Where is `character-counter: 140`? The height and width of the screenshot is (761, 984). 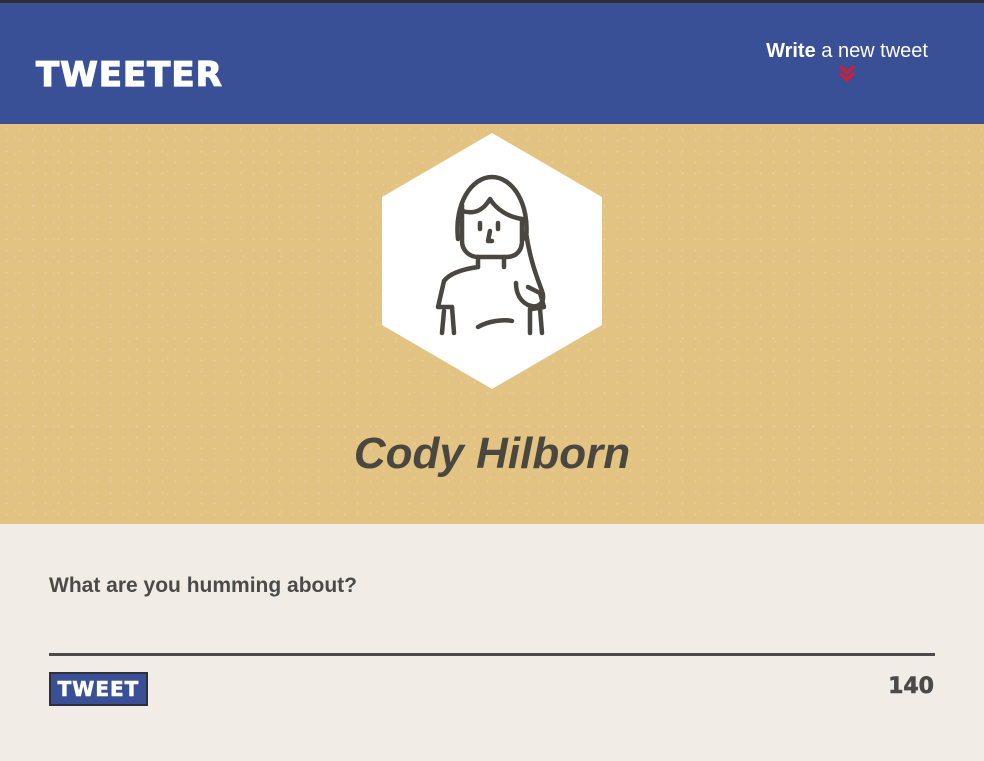
character-counter: 140 is located at coordinates (911, 687).